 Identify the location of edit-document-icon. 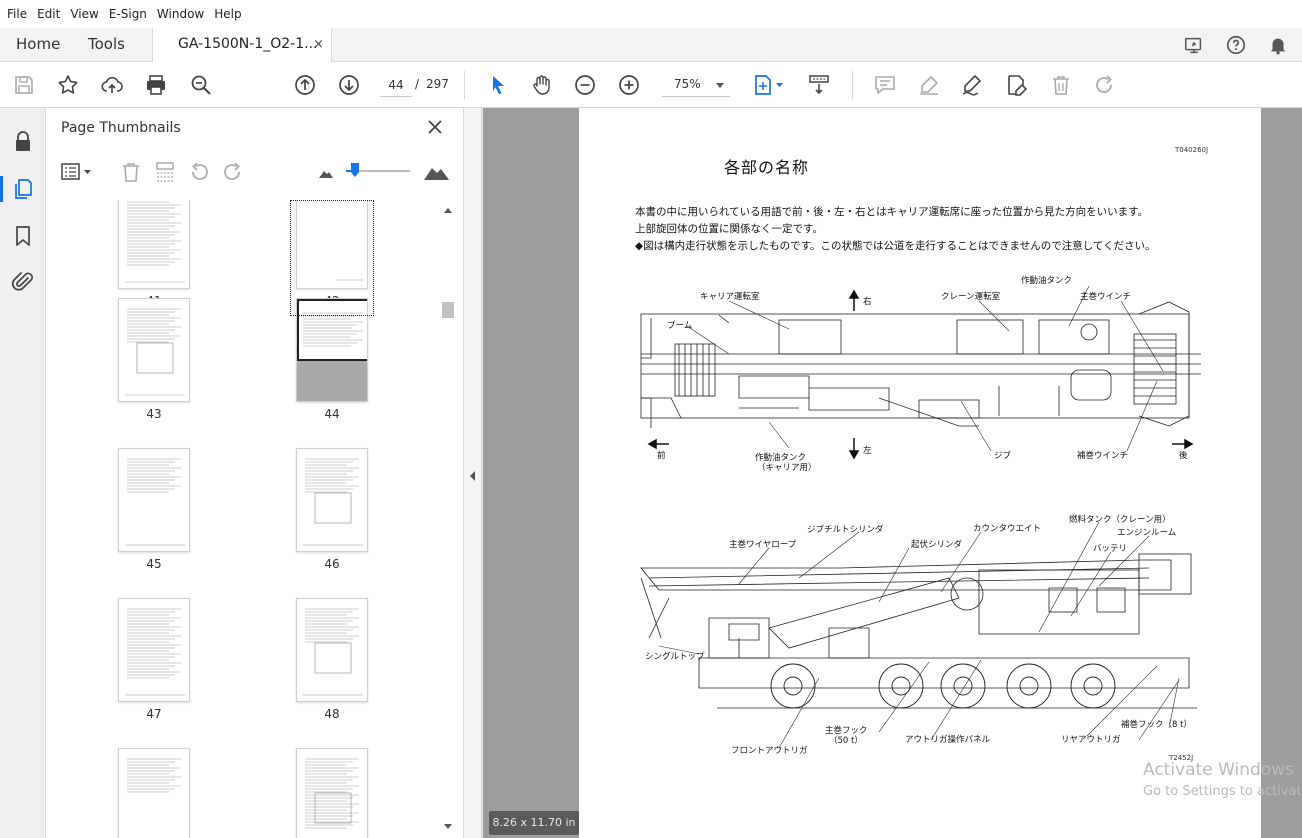
(1017, 85).